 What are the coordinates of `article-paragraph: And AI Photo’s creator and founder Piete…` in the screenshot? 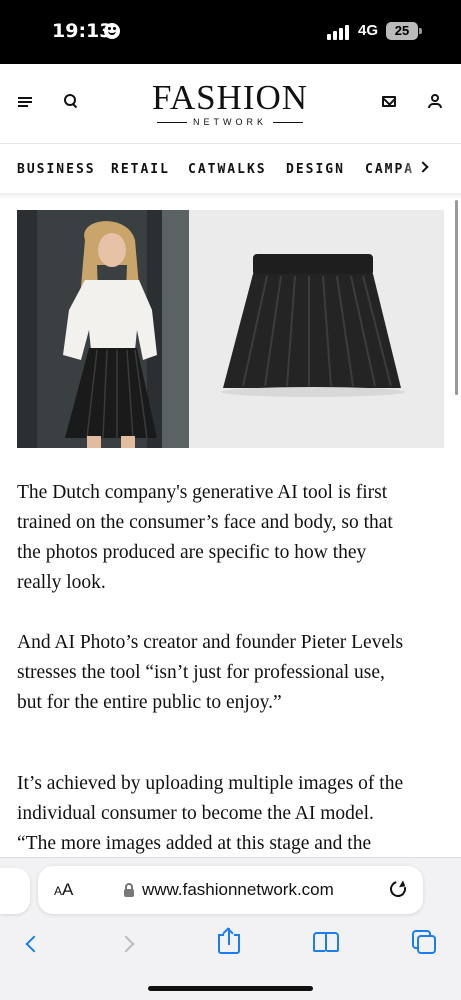 It's located at (232, 673).